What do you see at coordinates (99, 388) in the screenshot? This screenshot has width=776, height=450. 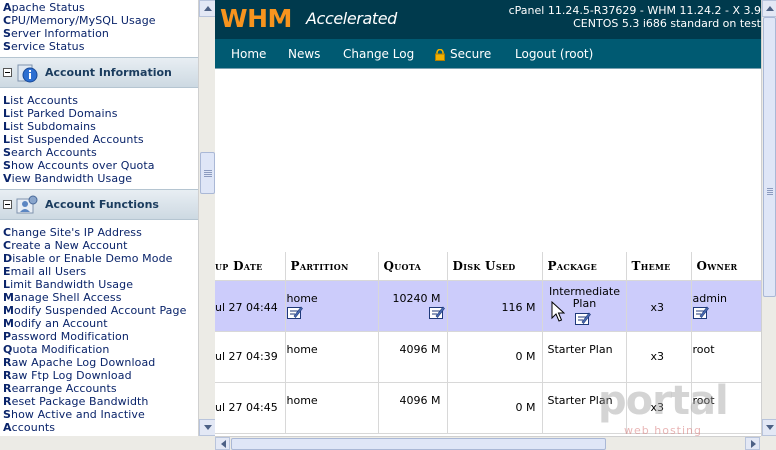 I see `link-rearrange-accounts: Rearrange Accounts` at bounding box center [99, 388].